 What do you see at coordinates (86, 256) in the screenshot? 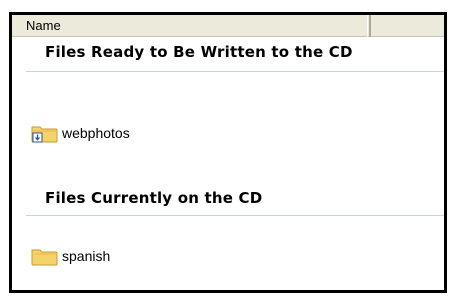
I see `list-item-label: spanish` at bounding box center [86, 256].